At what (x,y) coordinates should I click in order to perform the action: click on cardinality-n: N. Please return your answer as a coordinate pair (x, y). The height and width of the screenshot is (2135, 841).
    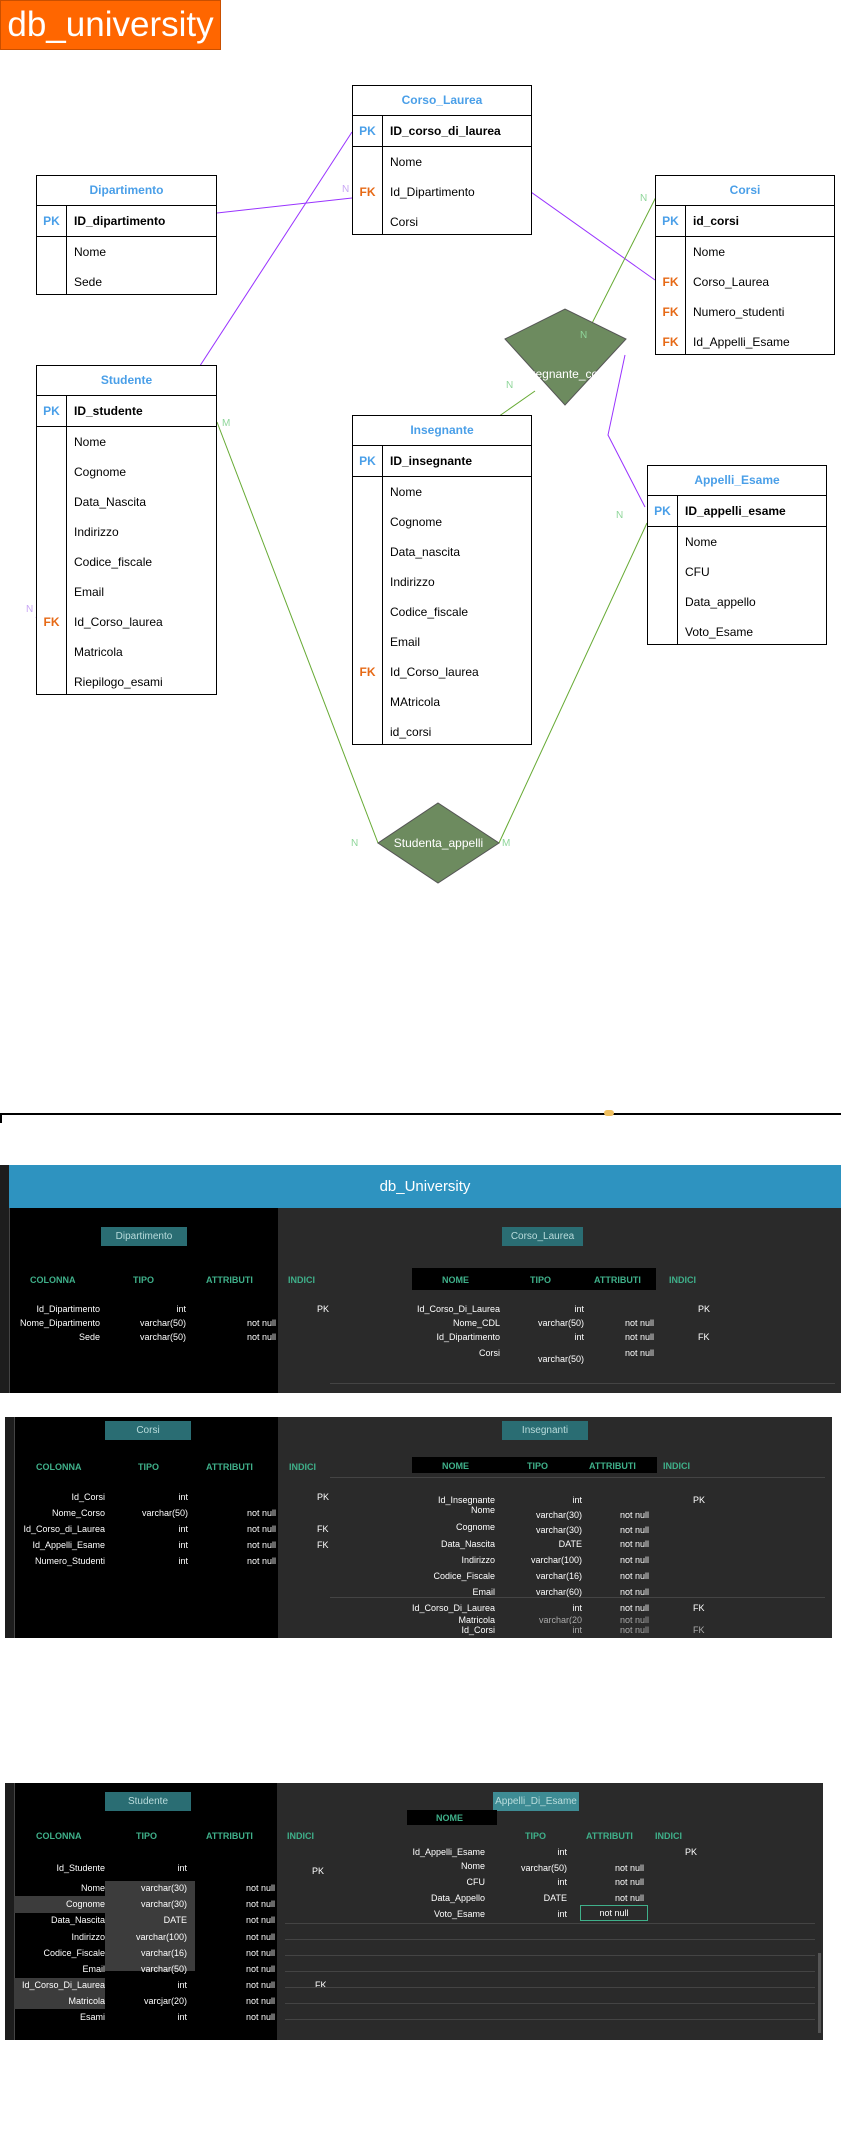
    Looking at the image, I should click on (355, 843).